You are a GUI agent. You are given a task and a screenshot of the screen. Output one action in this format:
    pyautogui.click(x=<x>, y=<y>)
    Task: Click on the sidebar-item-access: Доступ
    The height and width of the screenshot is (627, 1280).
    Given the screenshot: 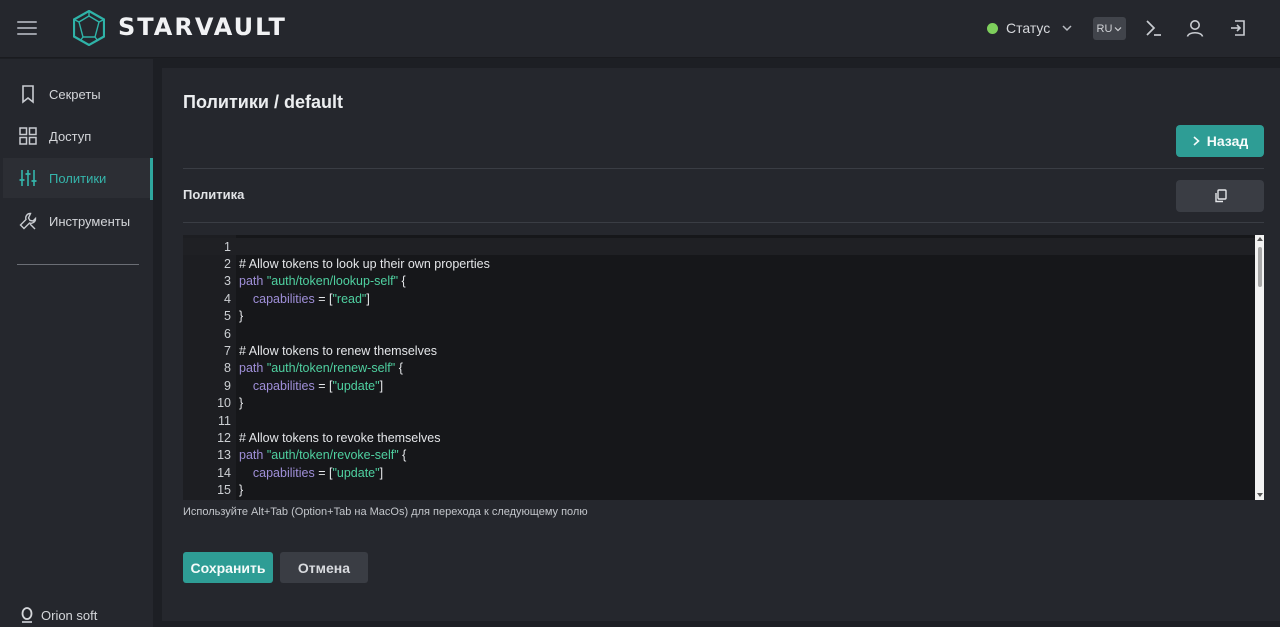 What is the action you would take?
    pyautogui.click(x=78, y=136)
    